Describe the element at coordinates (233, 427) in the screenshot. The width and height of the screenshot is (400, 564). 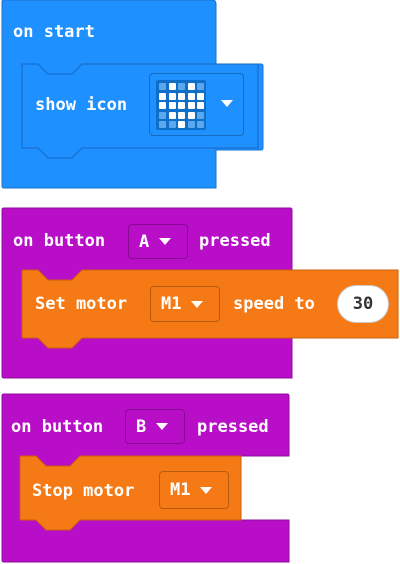
I see `button-b-suffix-label: pressed` at that location.